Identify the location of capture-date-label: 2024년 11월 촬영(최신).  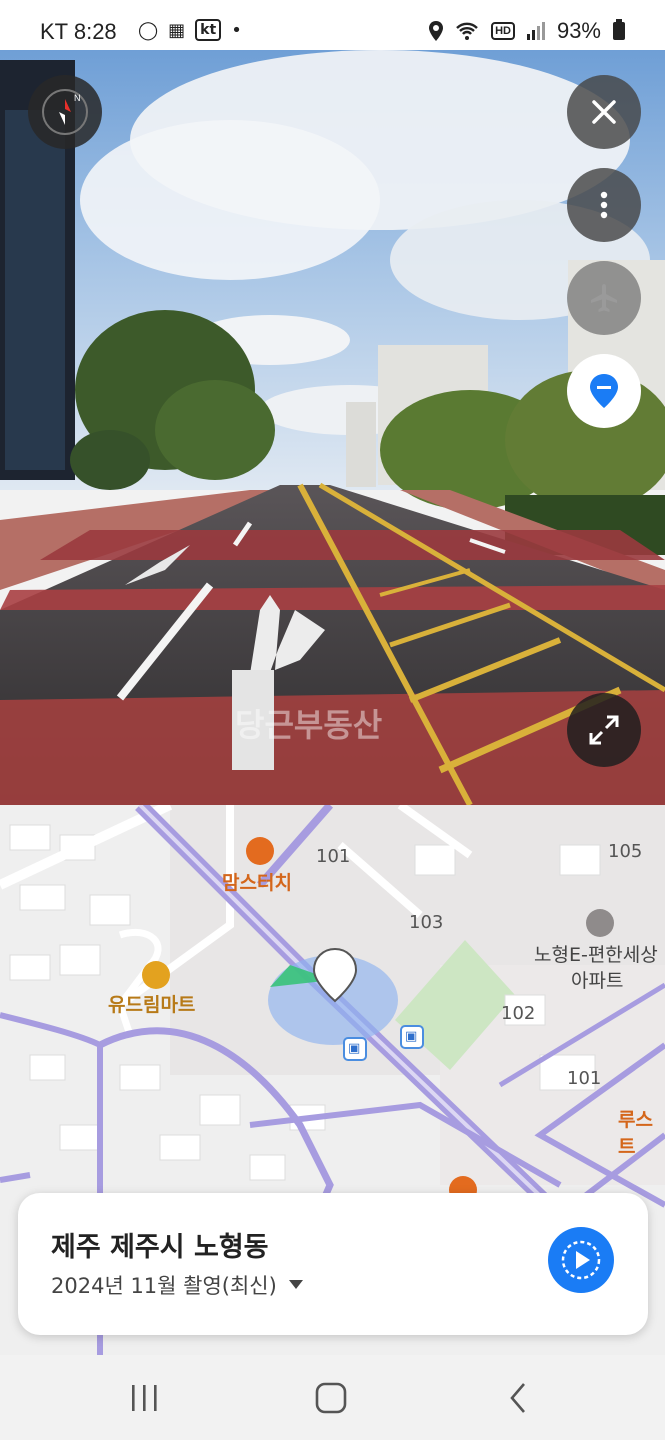
(164, 1286).